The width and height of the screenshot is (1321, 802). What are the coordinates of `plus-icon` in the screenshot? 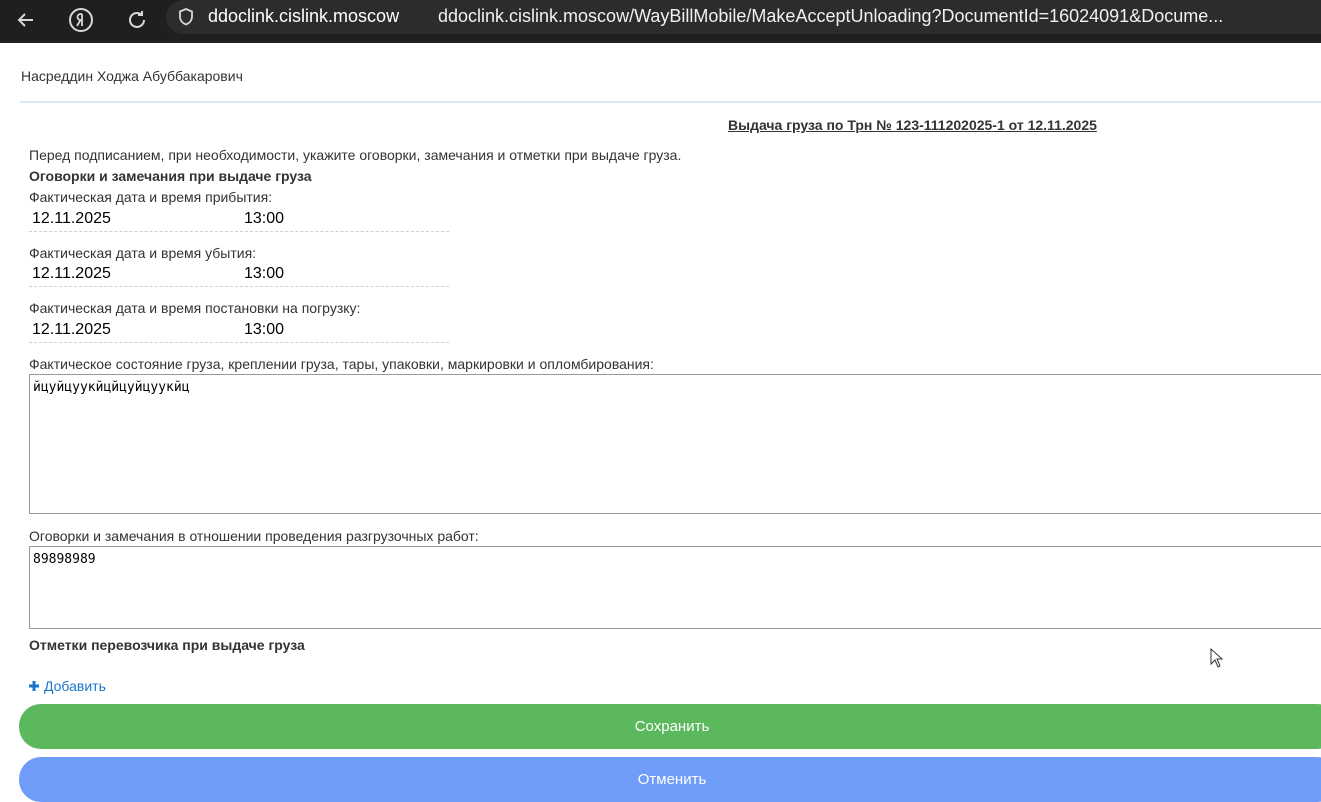 It's located at (34, 686).